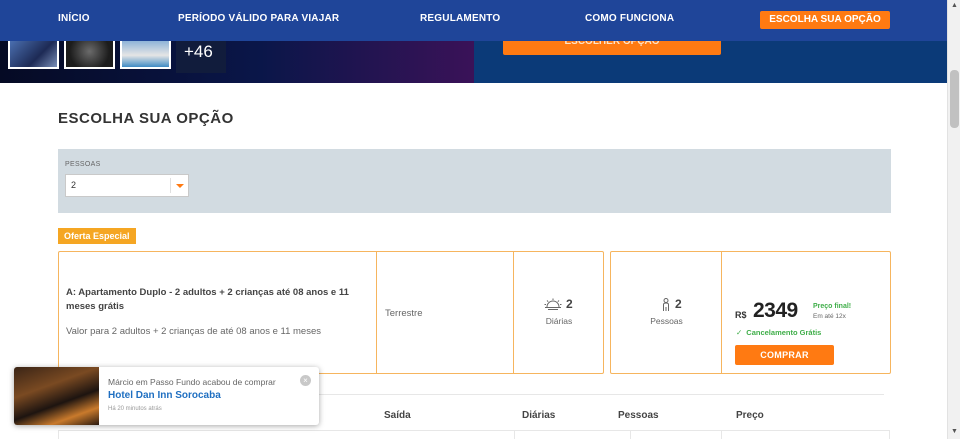  What do you see at coordinates (83, 164) in the screenshot?
I see `people-filter-label: PESSOAS` at bounding box center [83, 164].